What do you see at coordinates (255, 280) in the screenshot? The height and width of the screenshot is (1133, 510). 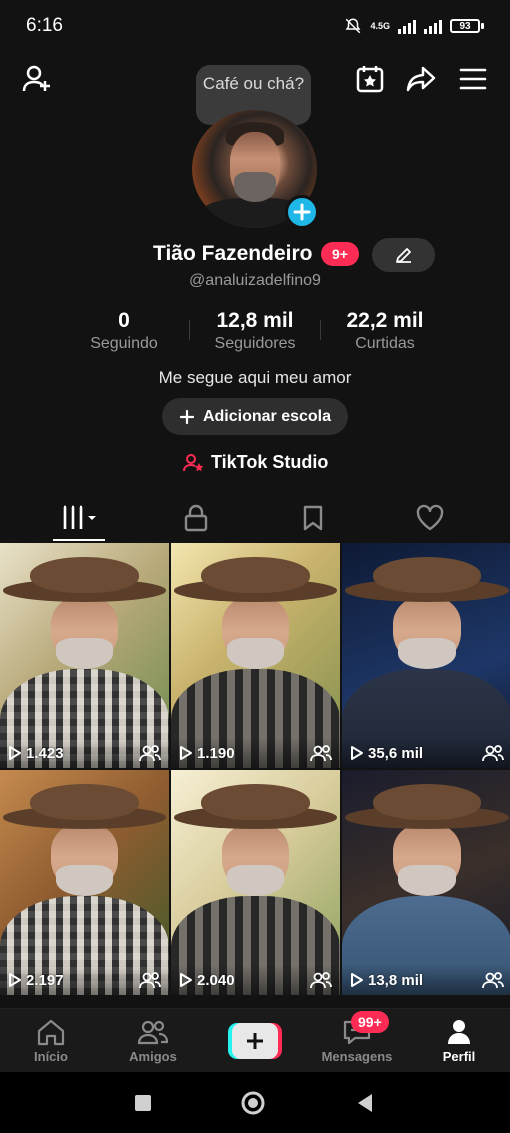 I see `profile-handle: @analuizadelfino9` at bounding box center [255, 280].